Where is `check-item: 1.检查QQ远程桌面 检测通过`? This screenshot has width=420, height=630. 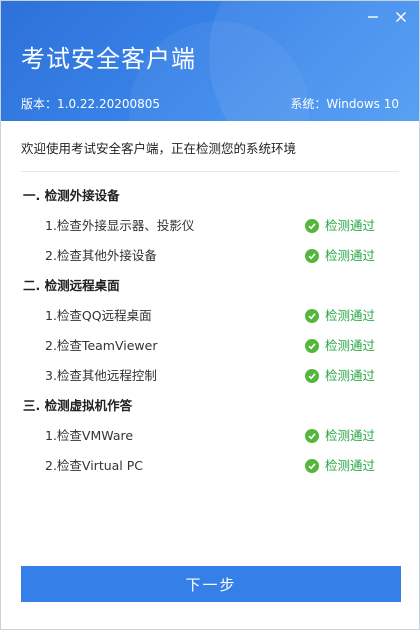 check-item: 1.检查QQ远程桌面 检测通过 is located at coordinates (210, 316).